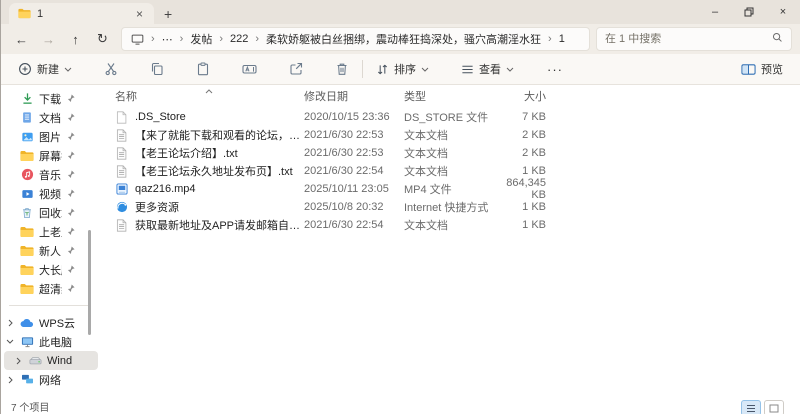  What do you see at coordinates (447, 96) in the screenshot?
I see `column-header-type: 类型` at bounding box center [447, 96].